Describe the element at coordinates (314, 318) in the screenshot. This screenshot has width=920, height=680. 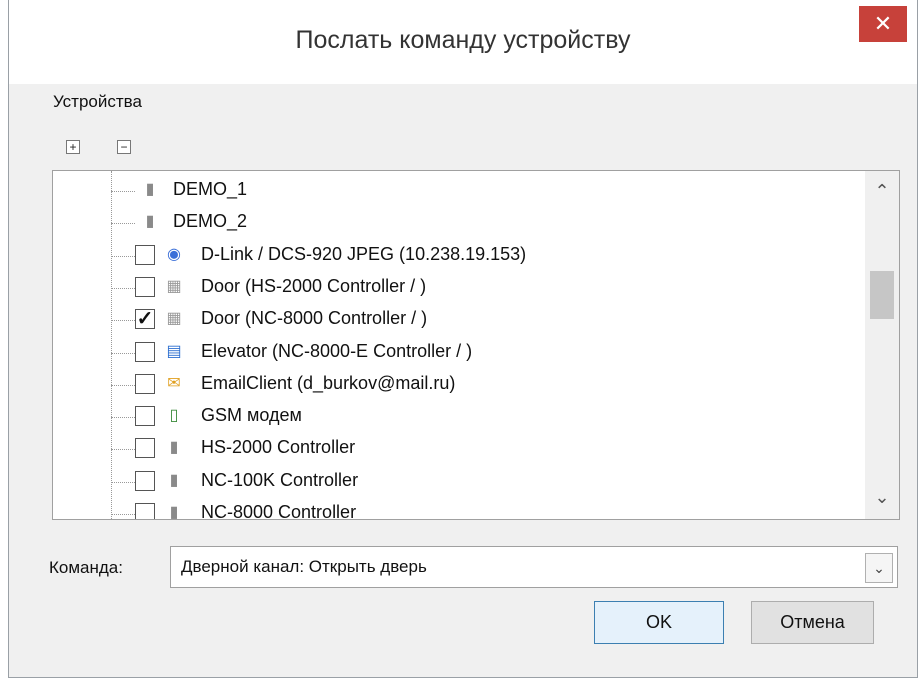
I see `tree-item-label: Door (NC-8000 Controller / )` at that location.